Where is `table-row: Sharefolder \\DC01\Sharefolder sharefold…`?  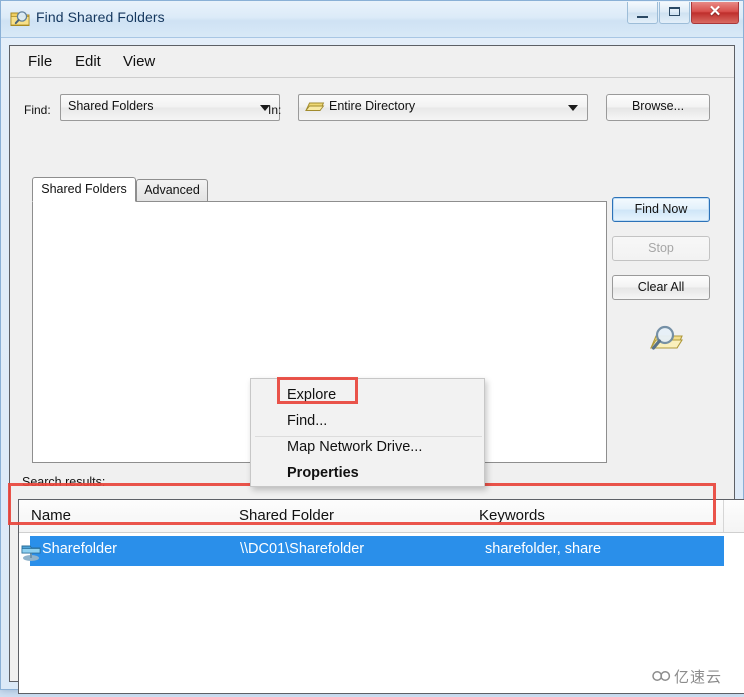
table-row: Sharefolder \\DC01\Sharefolder sharefold… is located at coordinates (372, 551).